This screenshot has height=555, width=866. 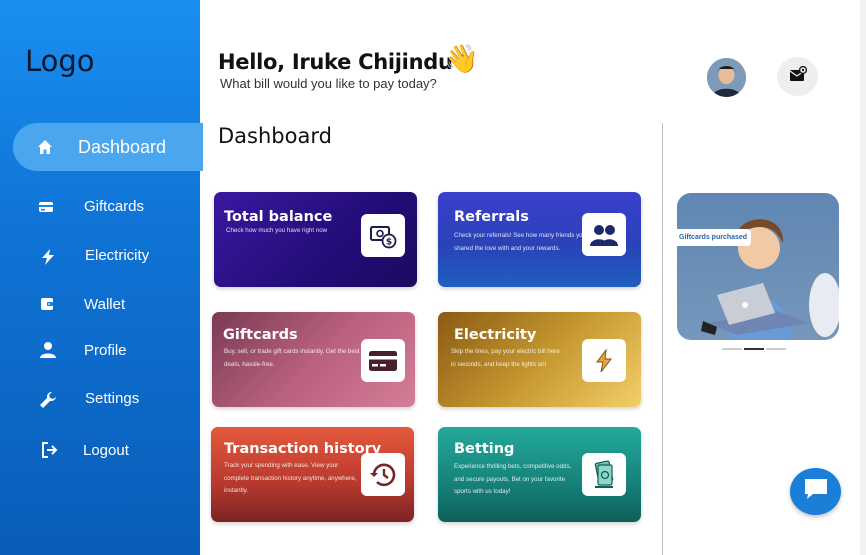 What do you see at coordinates (383, 360) in the screenshot?
I see `credit-card-icon` at bounding box center [383, 360].